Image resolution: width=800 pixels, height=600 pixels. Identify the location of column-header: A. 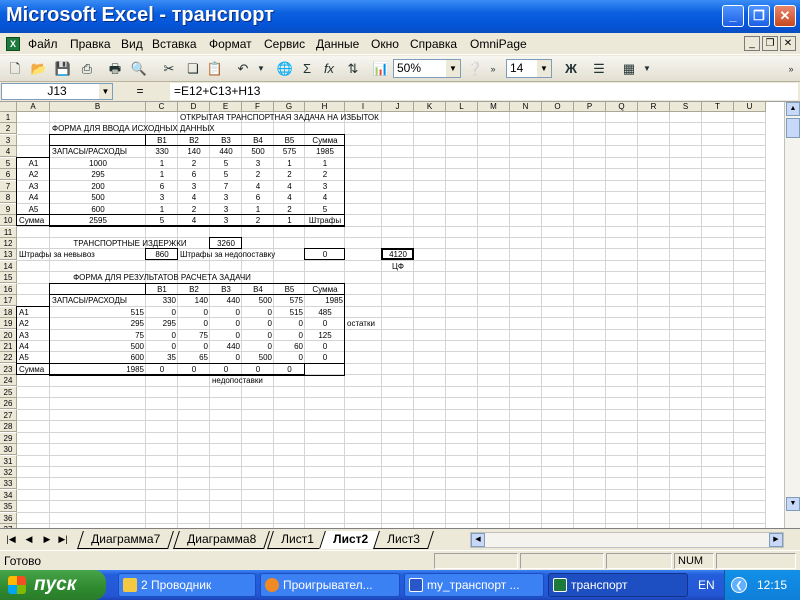
(33, 107).